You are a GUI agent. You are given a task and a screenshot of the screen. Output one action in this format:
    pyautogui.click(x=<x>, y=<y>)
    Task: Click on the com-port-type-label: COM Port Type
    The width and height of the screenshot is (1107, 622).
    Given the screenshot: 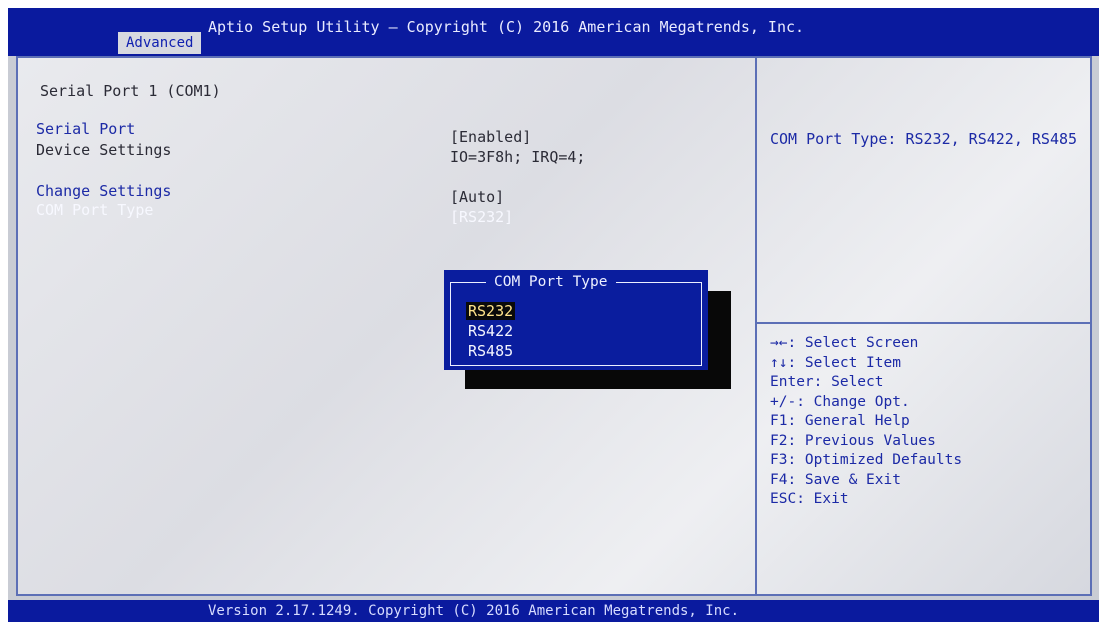 What is the action you would take?
    pyautogui.click(x=94, y=210)
    